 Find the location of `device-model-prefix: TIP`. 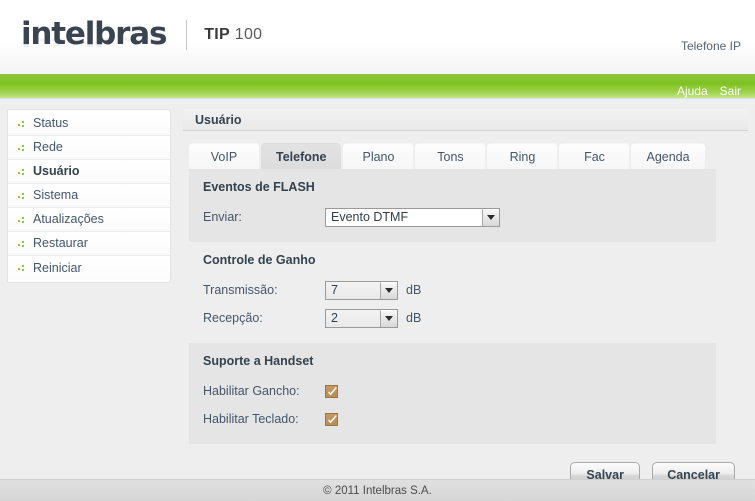

device-model-prefix: TIP is located at coordinates (217, 34).